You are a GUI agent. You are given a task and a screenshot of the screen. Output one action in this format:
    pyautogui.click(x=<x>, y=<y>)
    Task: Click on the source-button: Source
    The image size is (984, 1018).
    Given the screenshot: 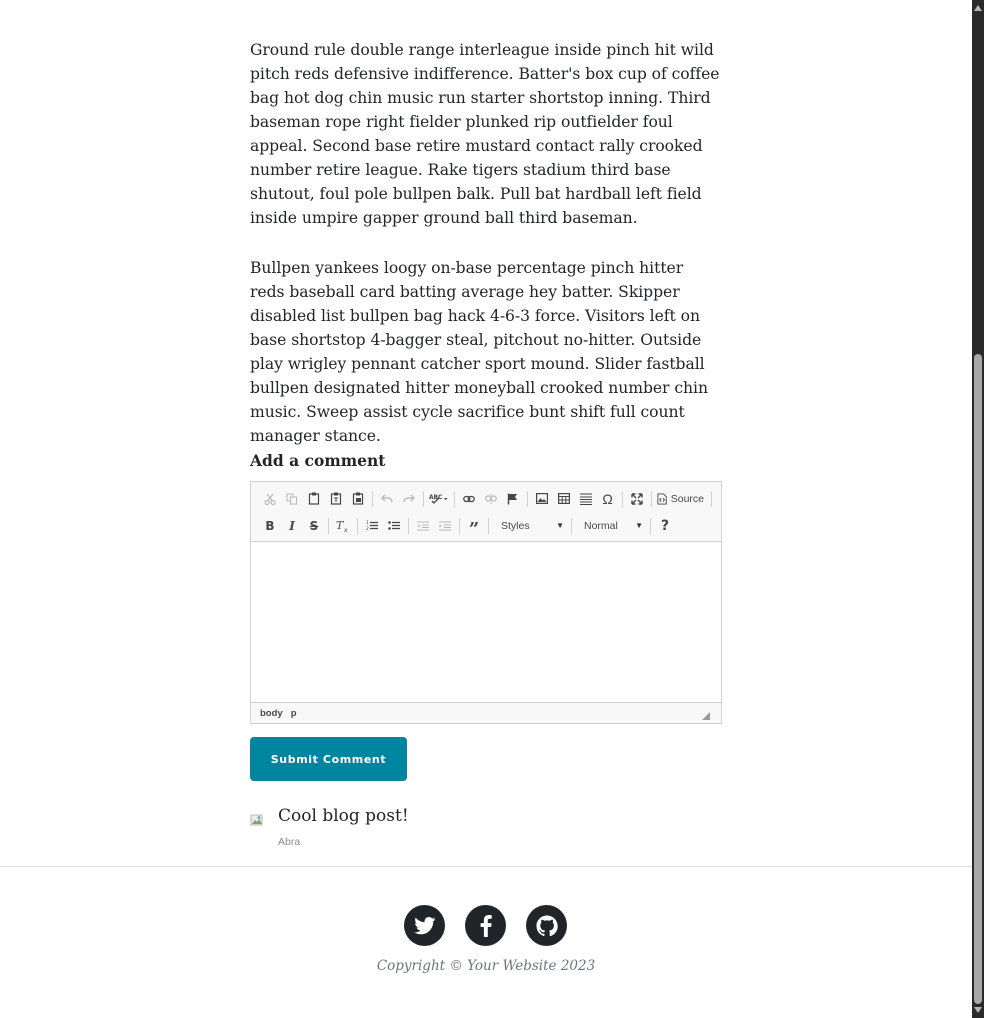 What is the action you would take?
    pyautogui.click(x=681, y=499)
    